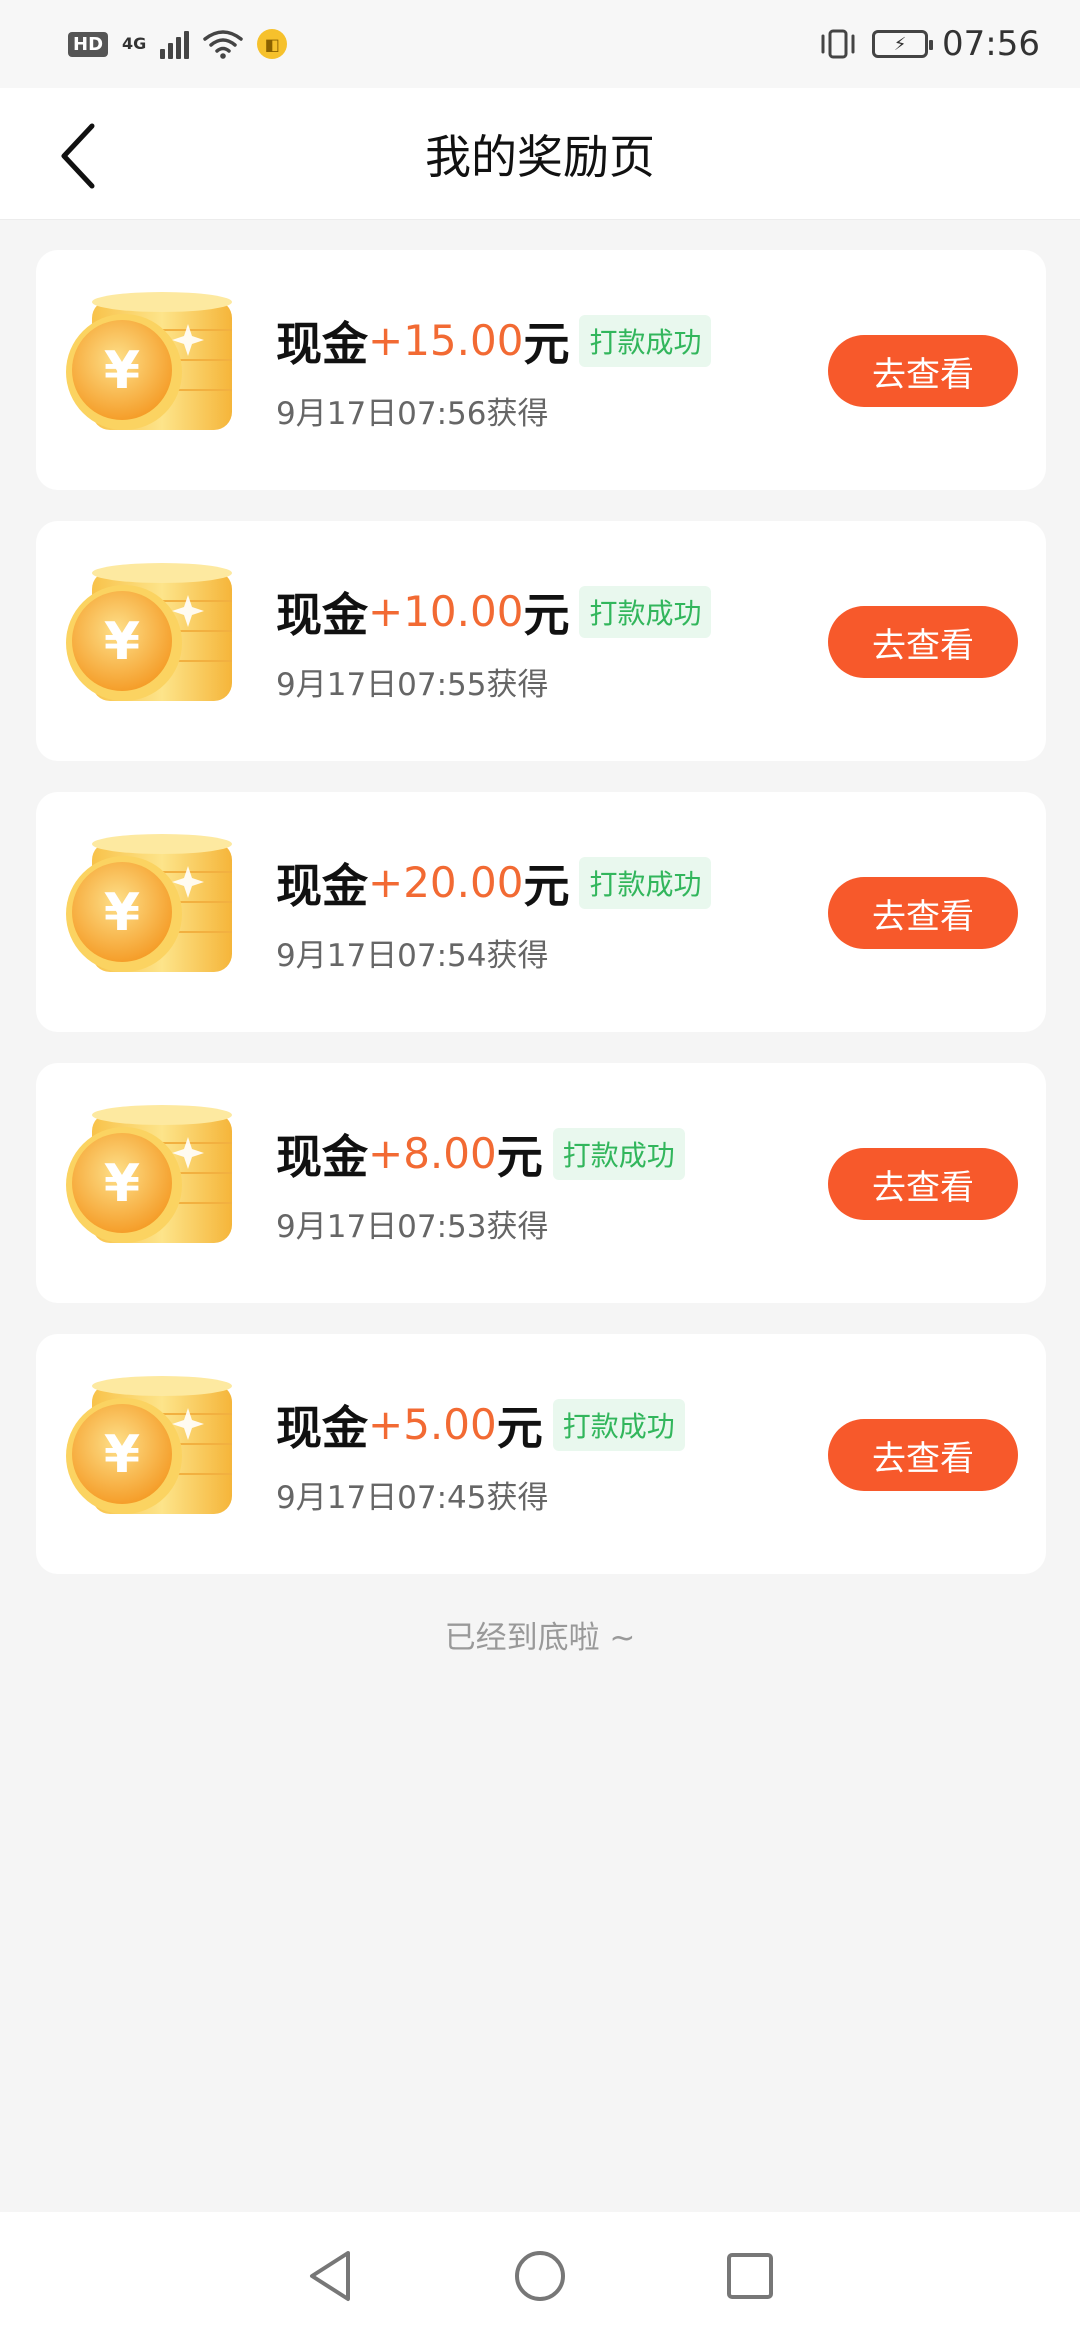 The height and width of the screenshot is (2340, 1080). What do you see at coordinates (446, 882) in the screenshot?
I see `reward-amount: +20.00` at bounding box center [446, 882].